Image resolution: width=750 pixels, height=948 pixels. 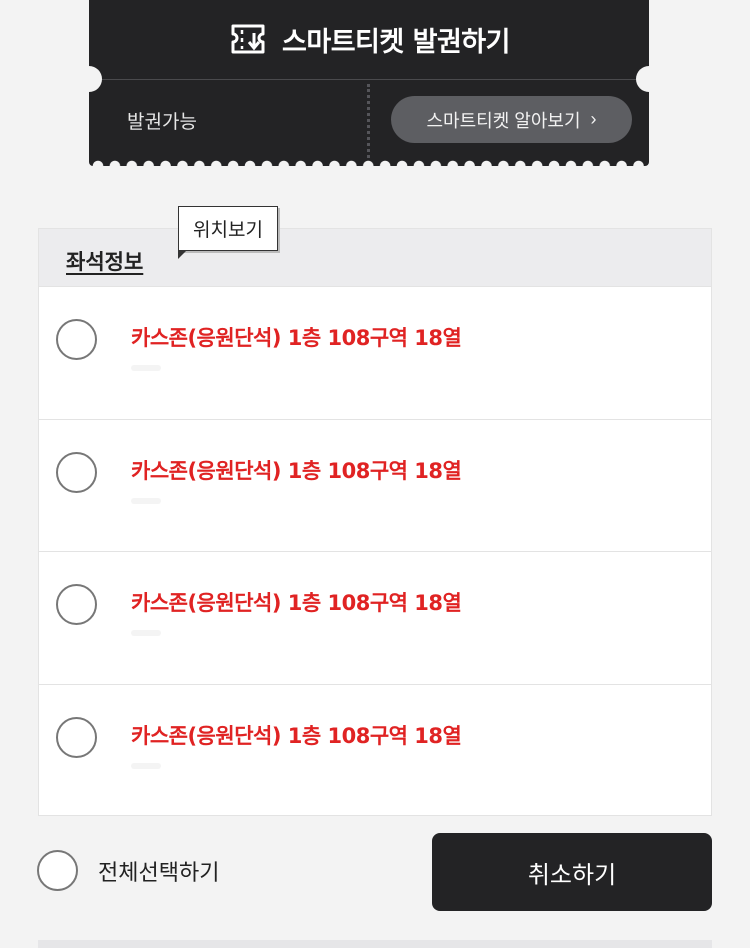 I want to click on smart-ticket-card: 스마트티켓 발권하기 발권가능 스마트티켓 알아보기 ›, so click(x=369, y=86).